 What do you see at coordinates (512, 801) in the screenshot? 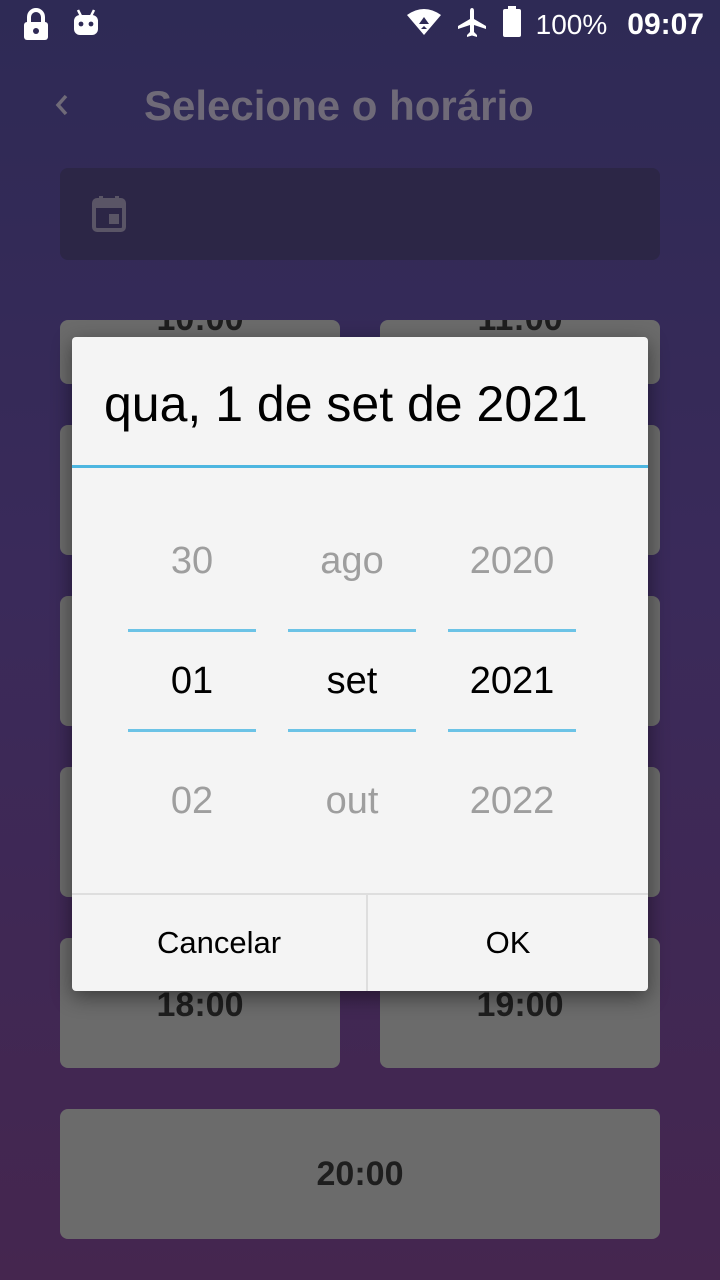
I see `year-next: 2022` at bounding box center [512, 801].